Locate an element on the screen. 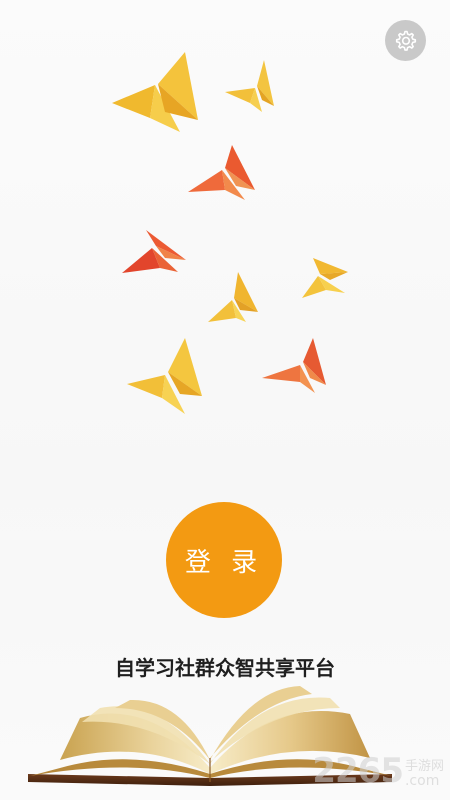 This screenshot has height=800, width=450. gear-icon is located at coordinates (405, 40).